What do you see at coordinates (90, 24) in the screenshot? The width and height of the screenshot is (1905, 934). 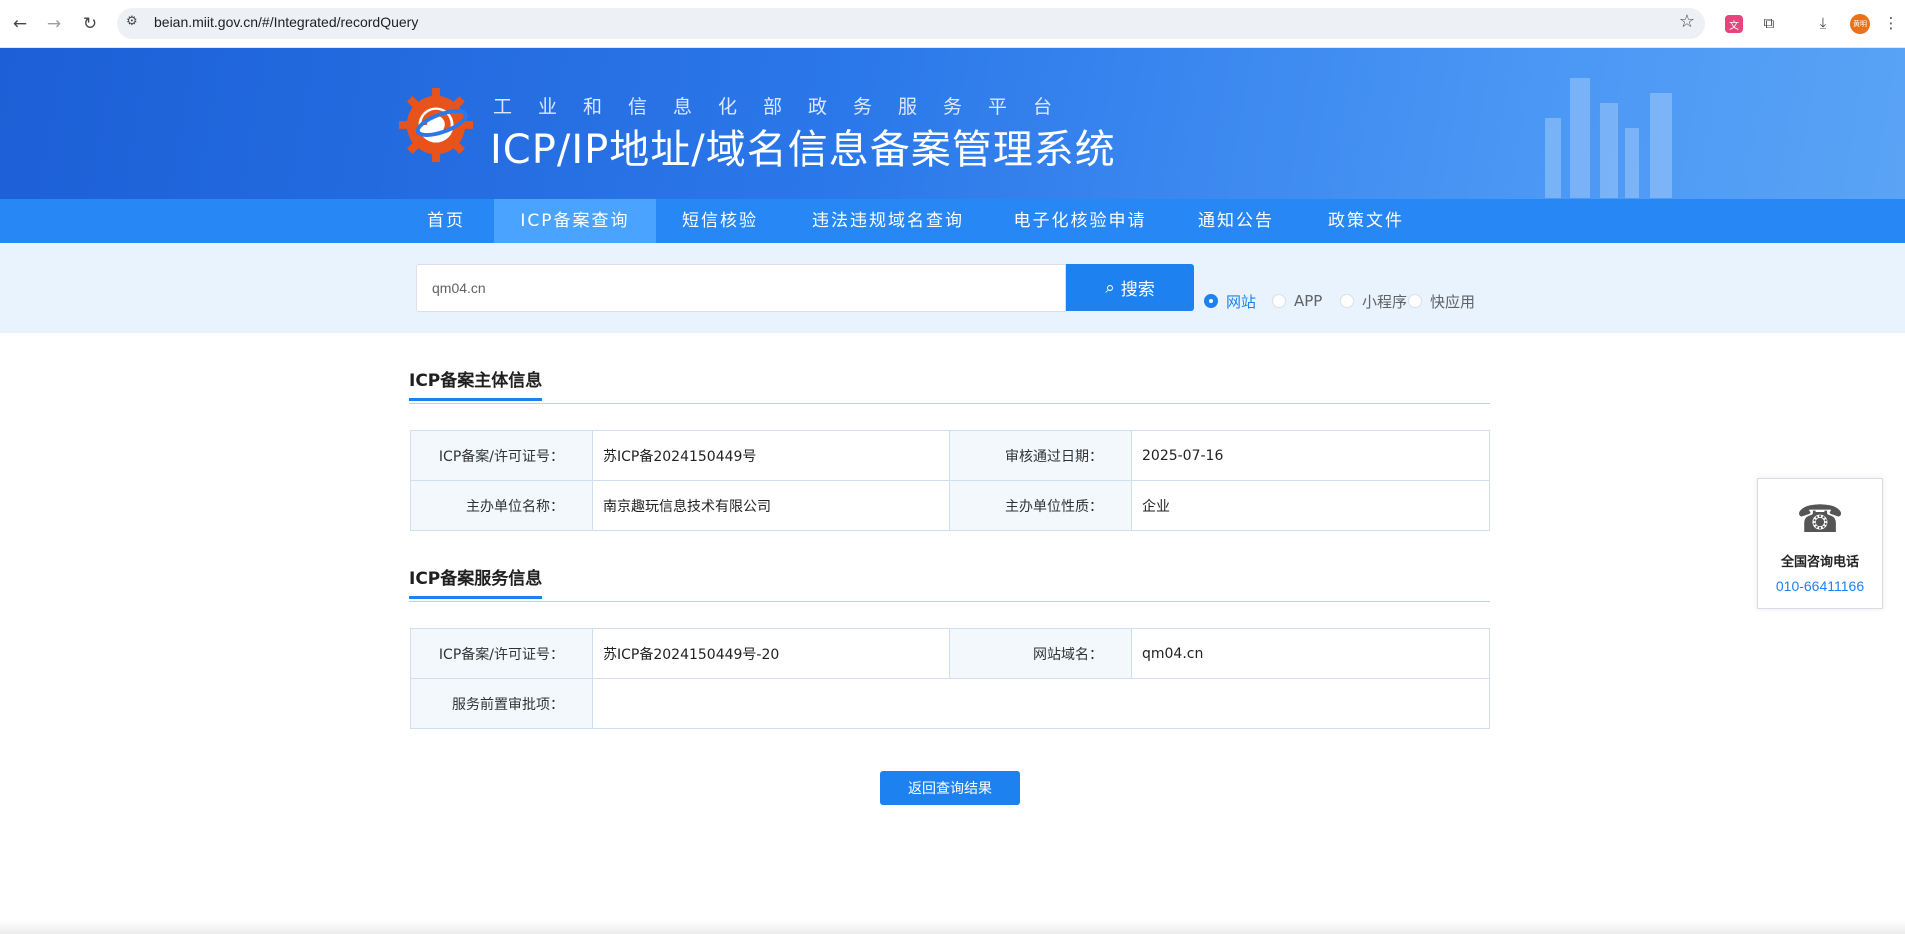 I see `reload-icon: ↻` at bounding box center [90, 24].